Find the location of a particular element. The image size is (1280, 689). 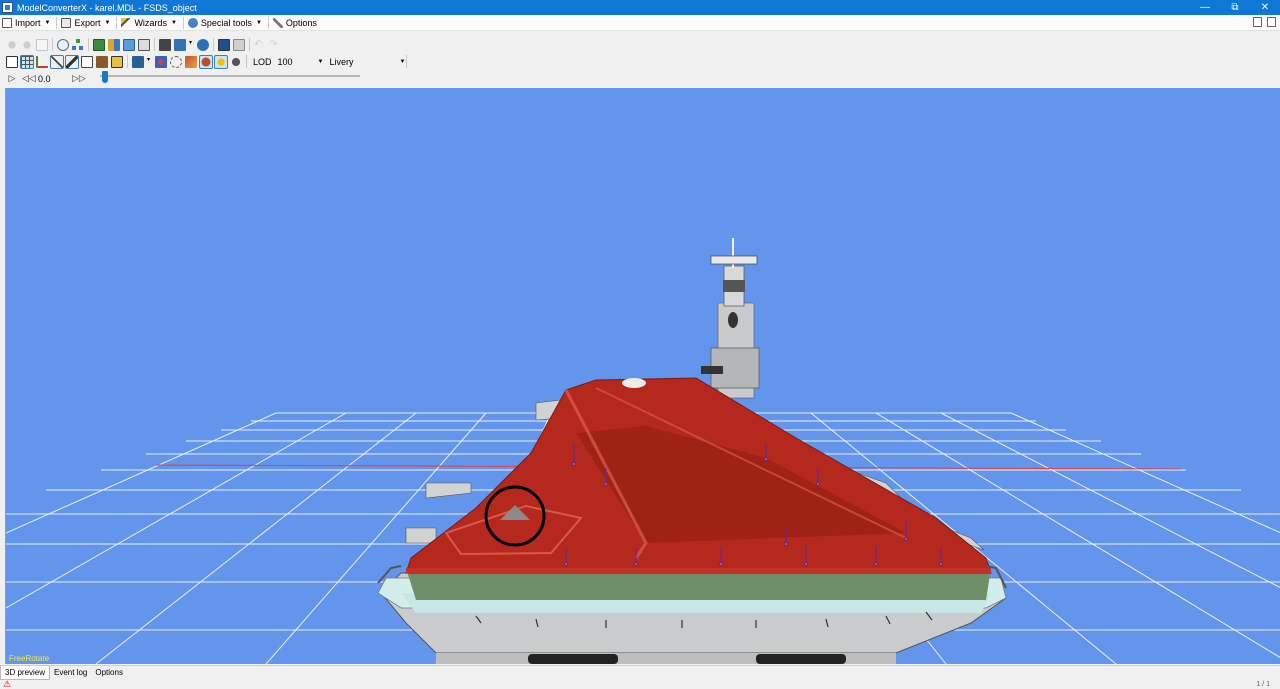

menu-options: Options is located at coordinates (296, 23).